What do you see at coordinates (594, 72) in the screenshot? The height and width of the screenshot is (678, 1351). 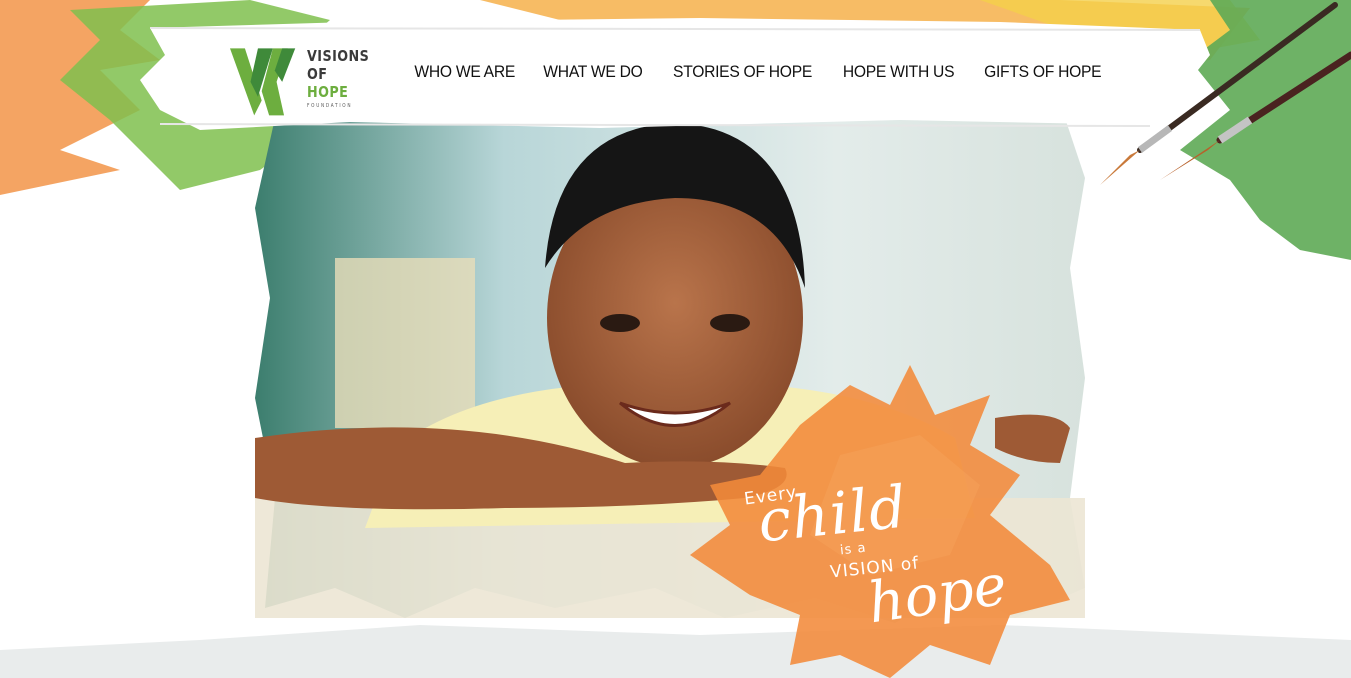 I see `nav-what-we-do: WHAT WE DO` at bounding box center [594, 72].